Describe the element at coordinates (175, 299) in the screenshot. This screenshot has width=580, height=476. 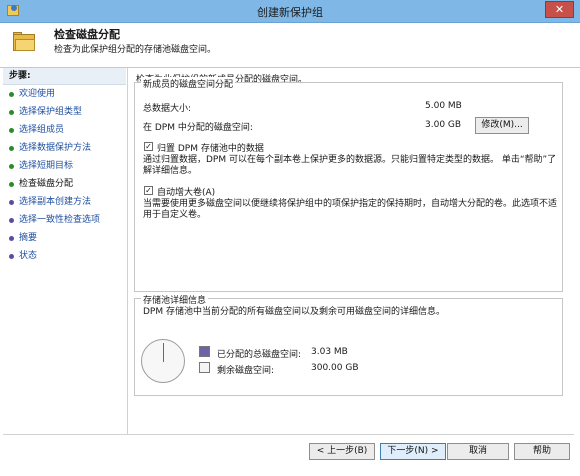
I see `pool-legend: 存储池详细信息` at that location.